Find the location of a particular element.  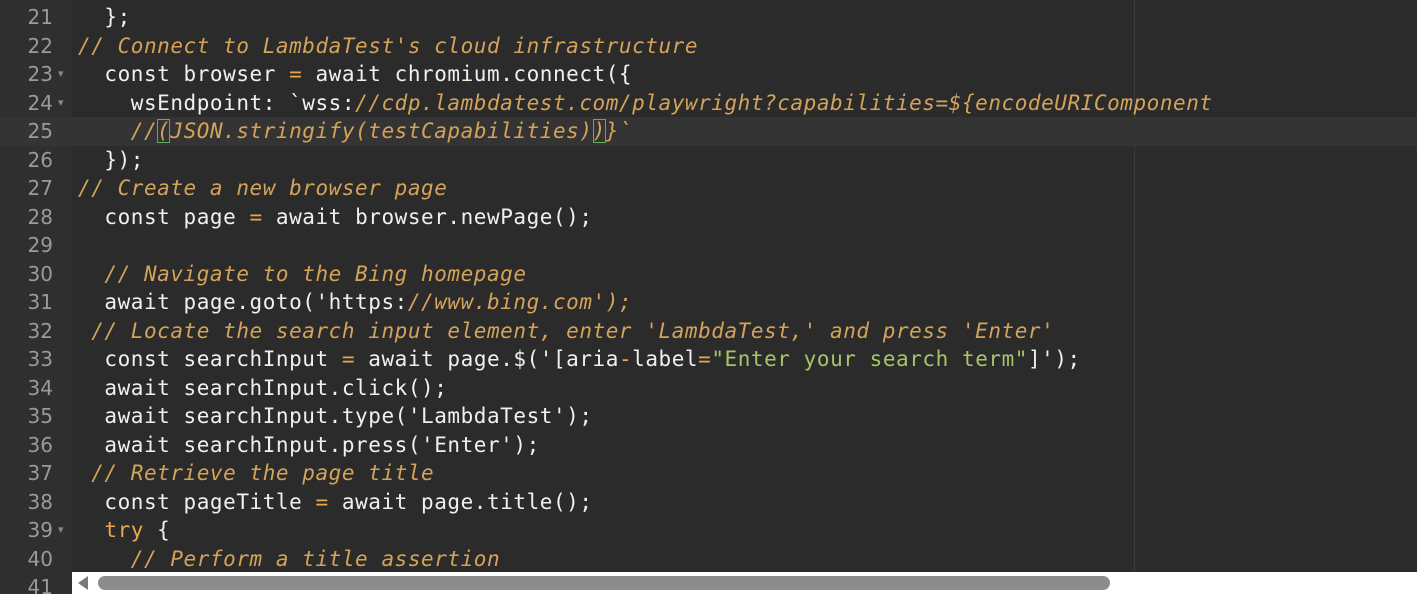

code-token: await page.goto('https: is located at coordinates (243, 302).